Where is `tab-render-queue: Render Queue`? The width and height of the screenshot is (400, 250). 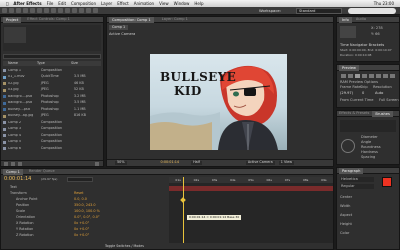
tab-render-queue: Render Queue is located at coordinates (42, 171).